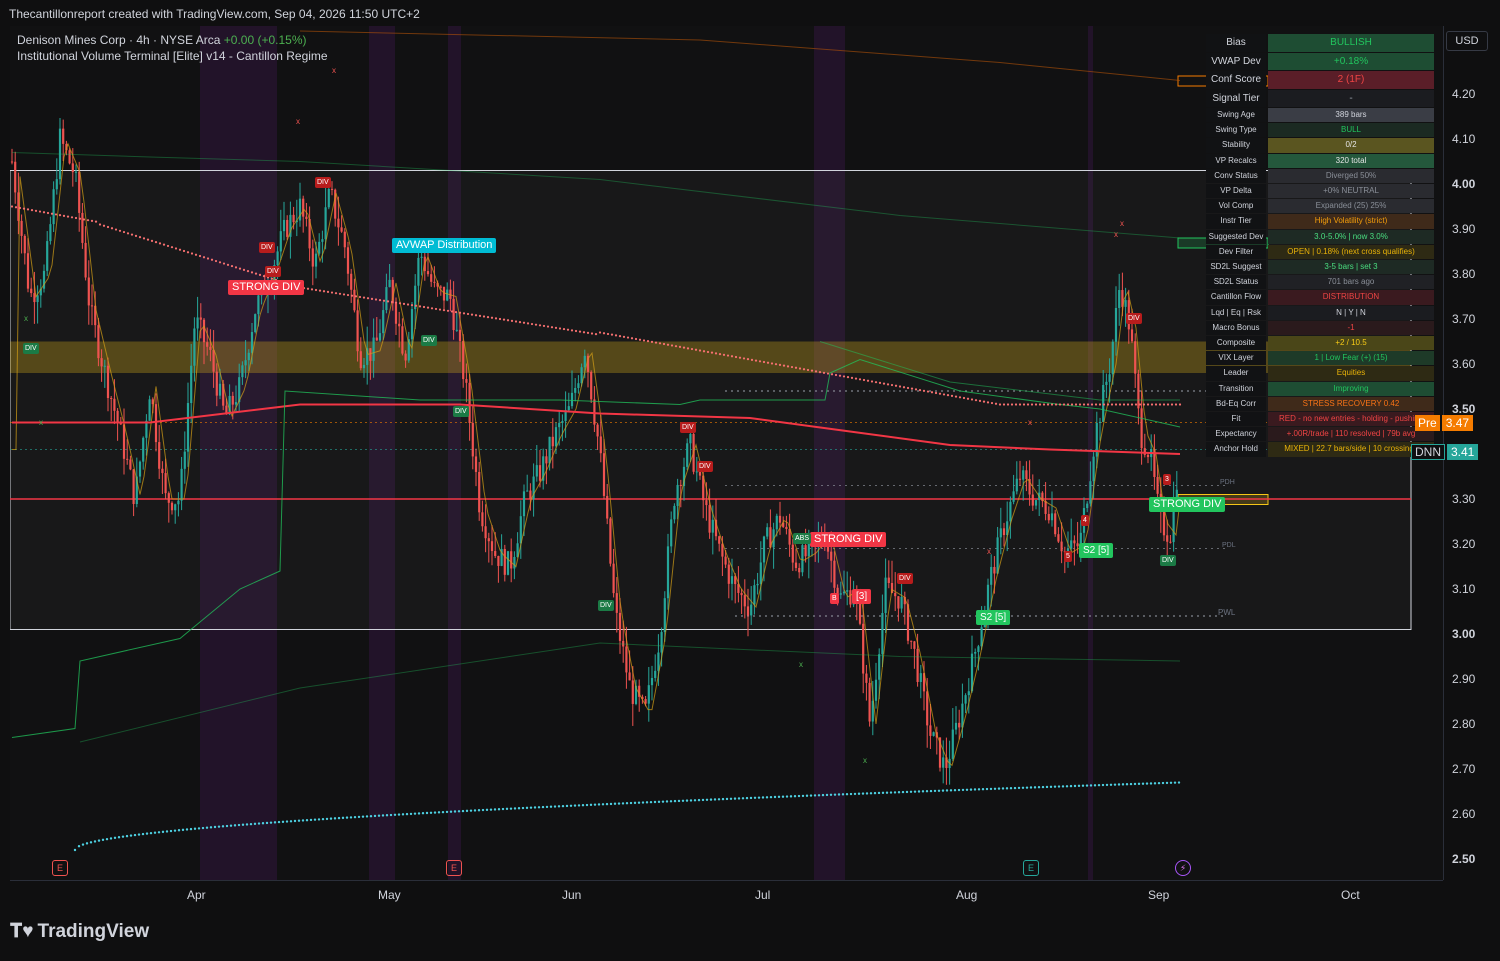 The image size is (1500, 961). Describe the element at coordinates (118, 40) in the screenshot. I see `symbol-name: Denison Mines Corp · 4h · NYSE Arca` at that location.